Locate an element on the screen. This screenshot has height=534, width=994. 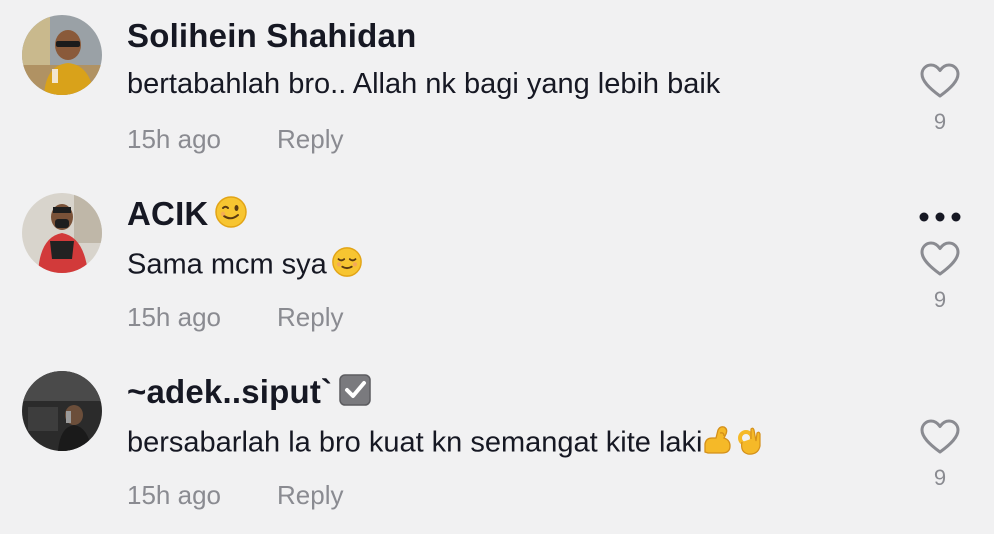
username-label: ACIK is located at coordinates (168, 213).